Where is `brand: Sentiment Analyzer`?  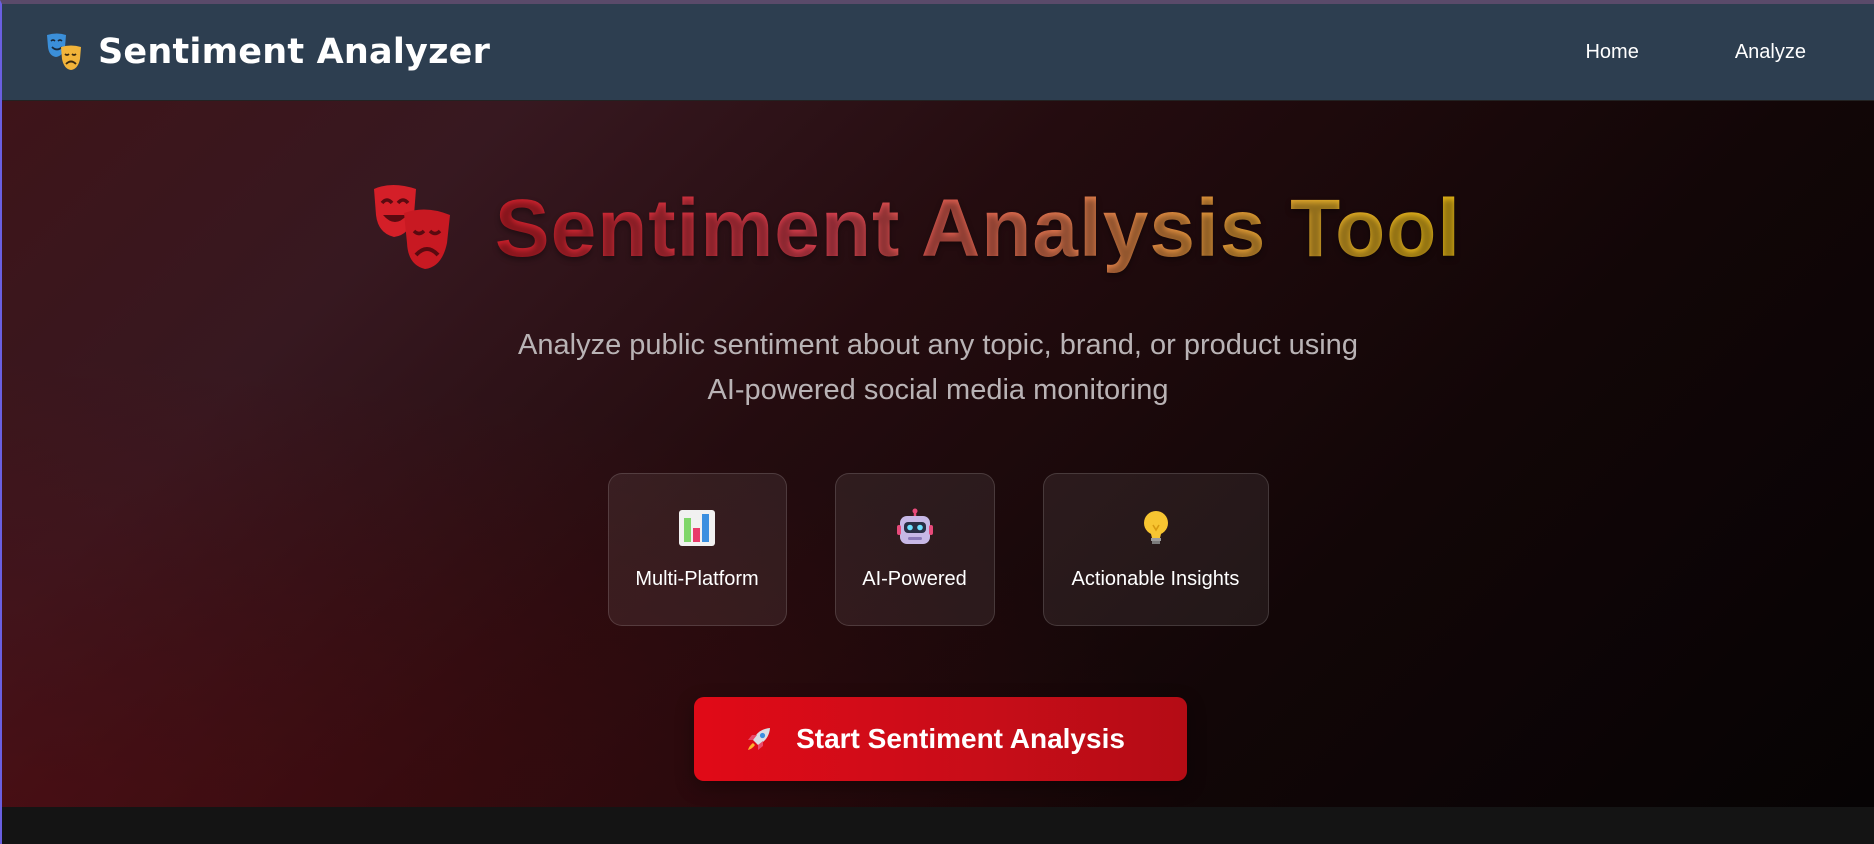
brand: Sentiment Analyzer is located at coordinates (267, 52).